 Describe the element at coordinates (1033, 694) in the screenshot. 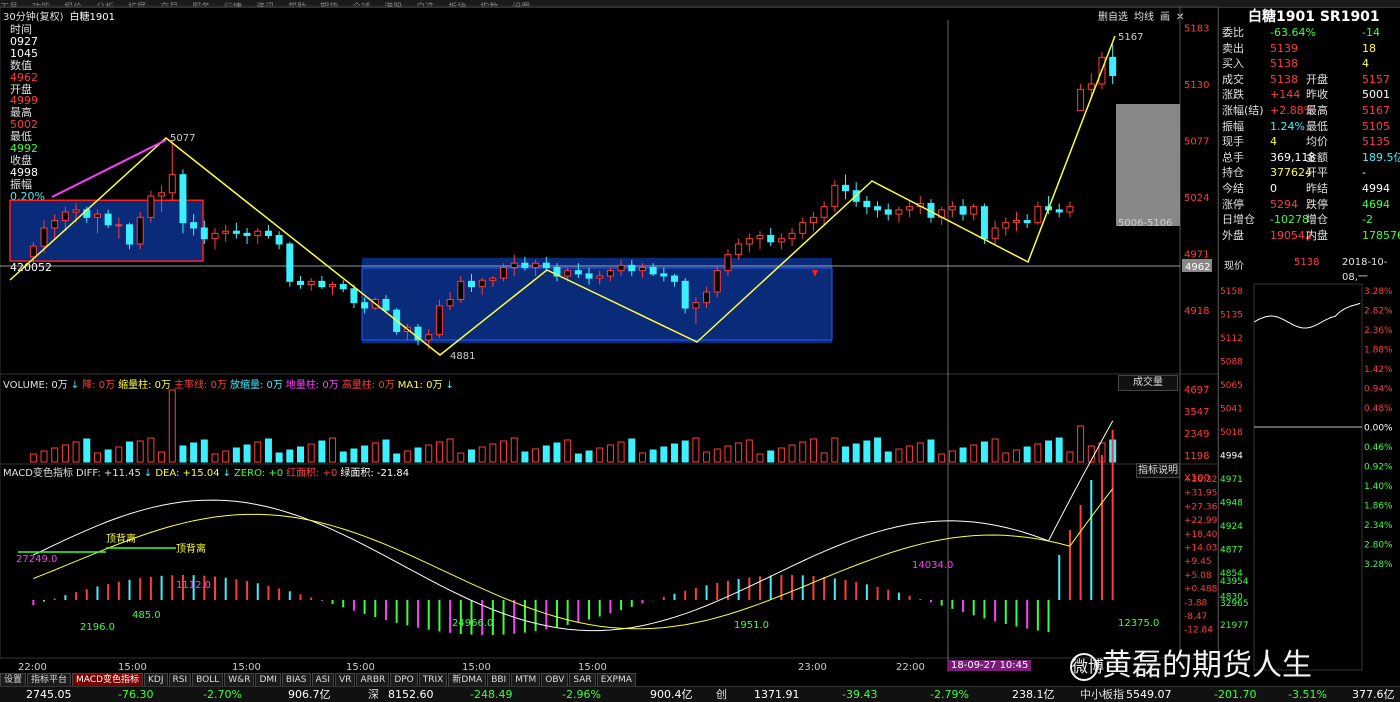

I see `ticker-item: 238.1亿` at that location.